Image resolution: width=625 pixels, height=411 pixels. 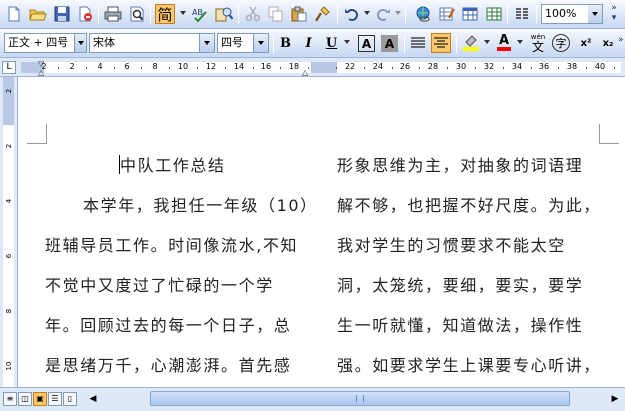 What do you see at coordinates (389, 43) in the screenshot?
I see `character-shading-button: A` at bounding box center [389, 43].